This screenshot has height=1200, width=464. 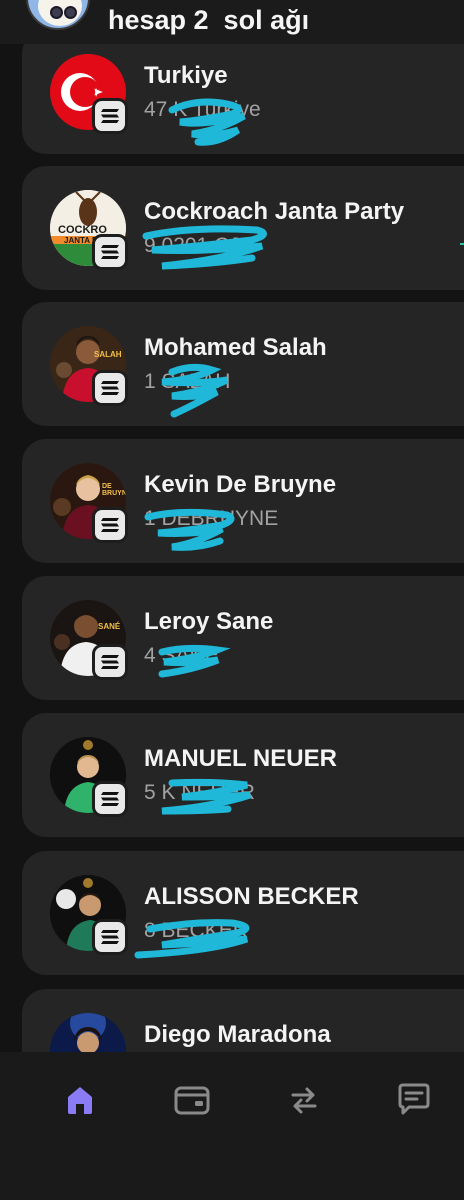 I want to click on home-icon, so click(x=80, y=1100).